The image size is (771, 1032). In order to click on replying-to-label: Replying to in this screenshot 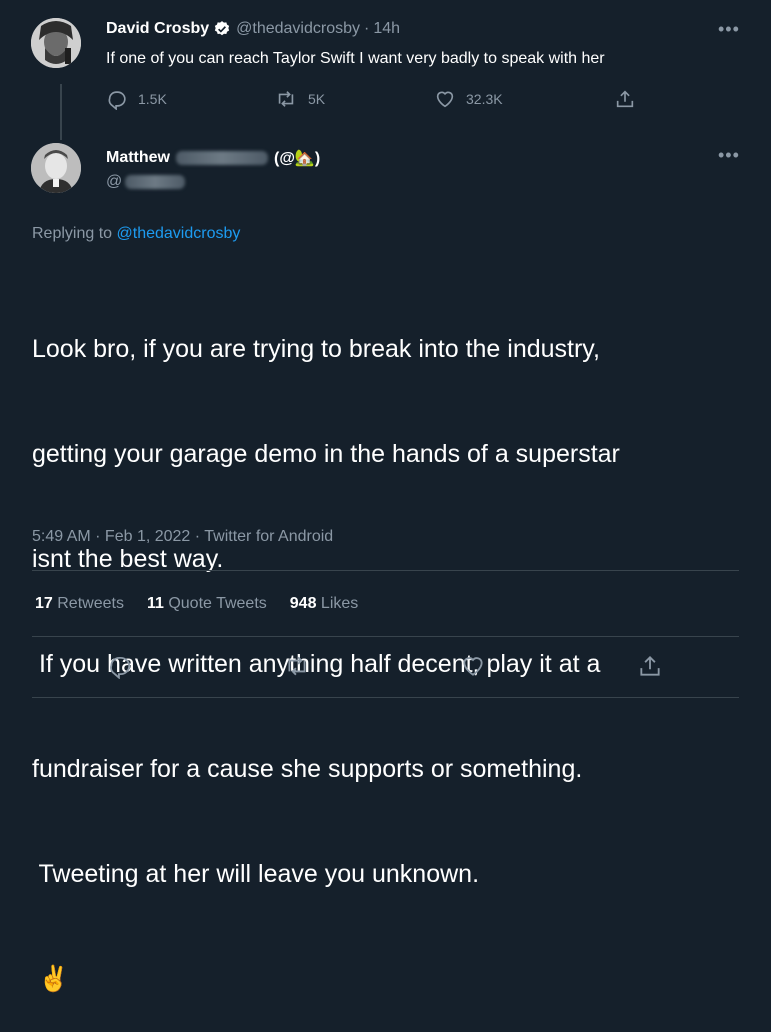, I will do `click(72, 233)`.